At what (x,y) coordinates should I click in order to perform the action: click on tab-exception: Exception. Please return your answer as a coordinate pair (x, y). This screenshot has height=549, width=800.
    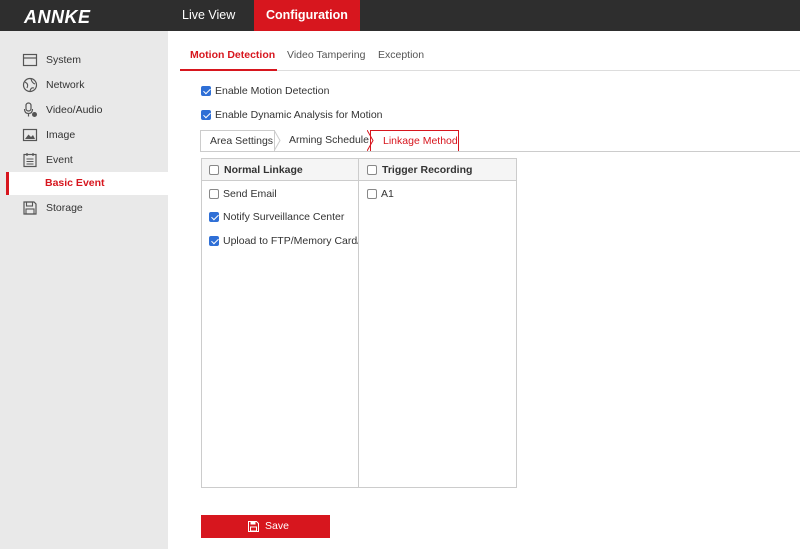
    Looking at the image, I should click on (401, 55).